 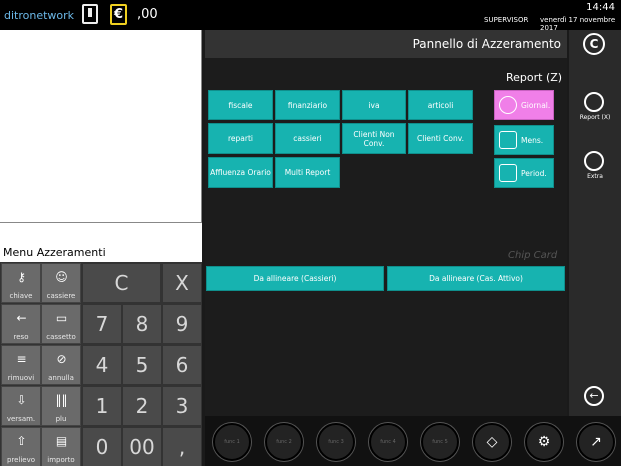 I want to click on key-reso: ← reso, so click(x=21, y=324).